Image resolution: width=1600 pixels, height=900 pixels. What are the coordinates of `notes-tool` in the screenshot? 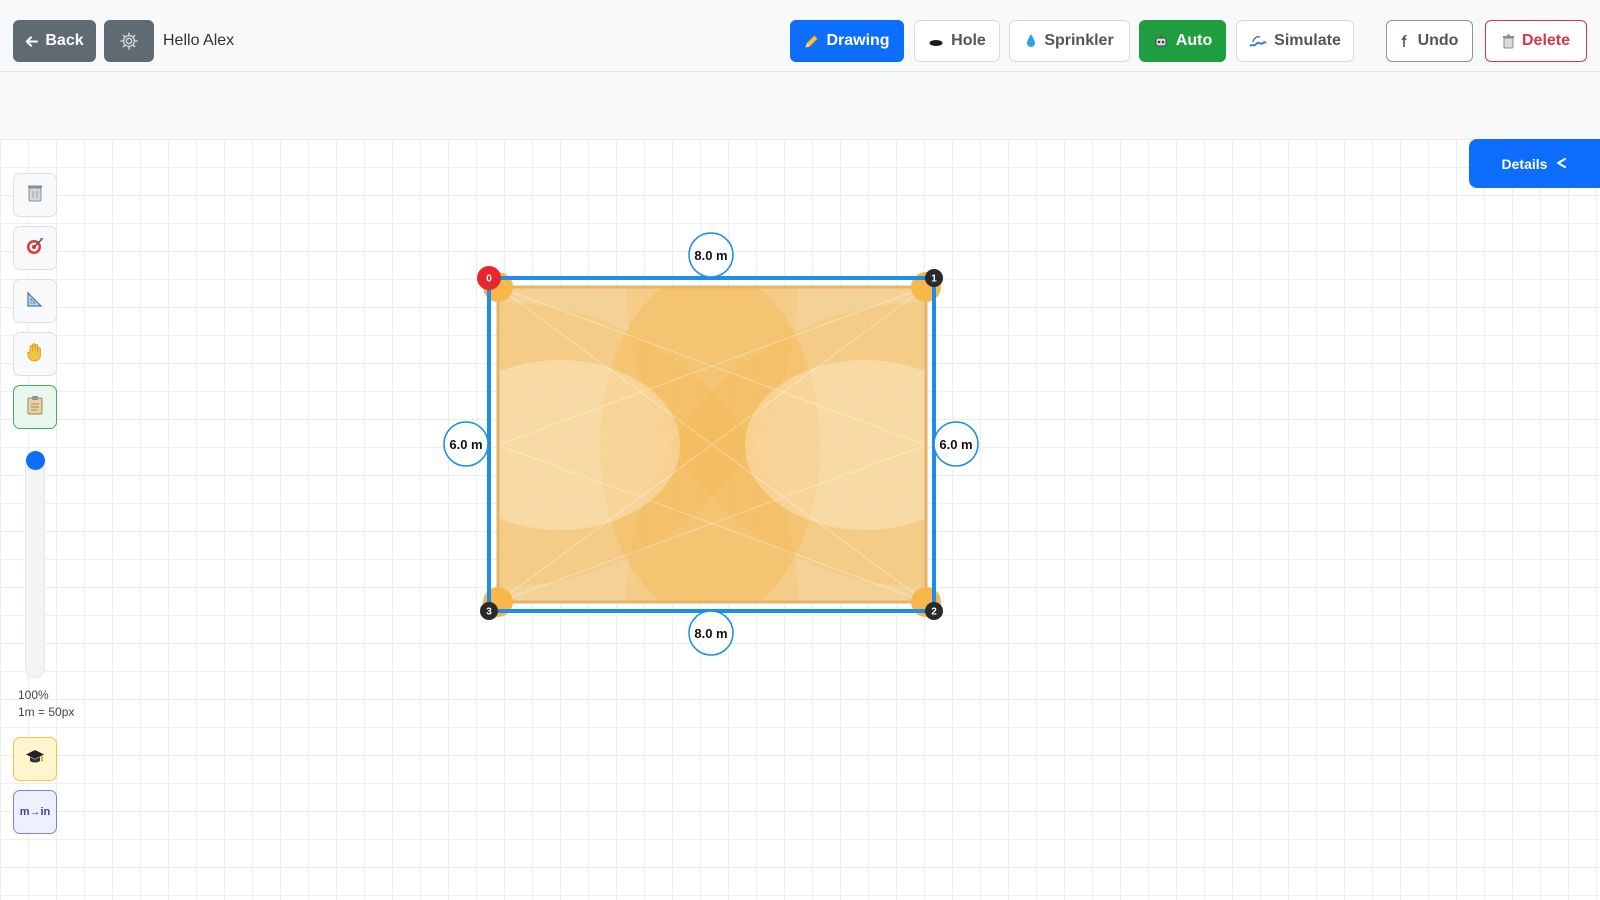 It's located at (35, 407).